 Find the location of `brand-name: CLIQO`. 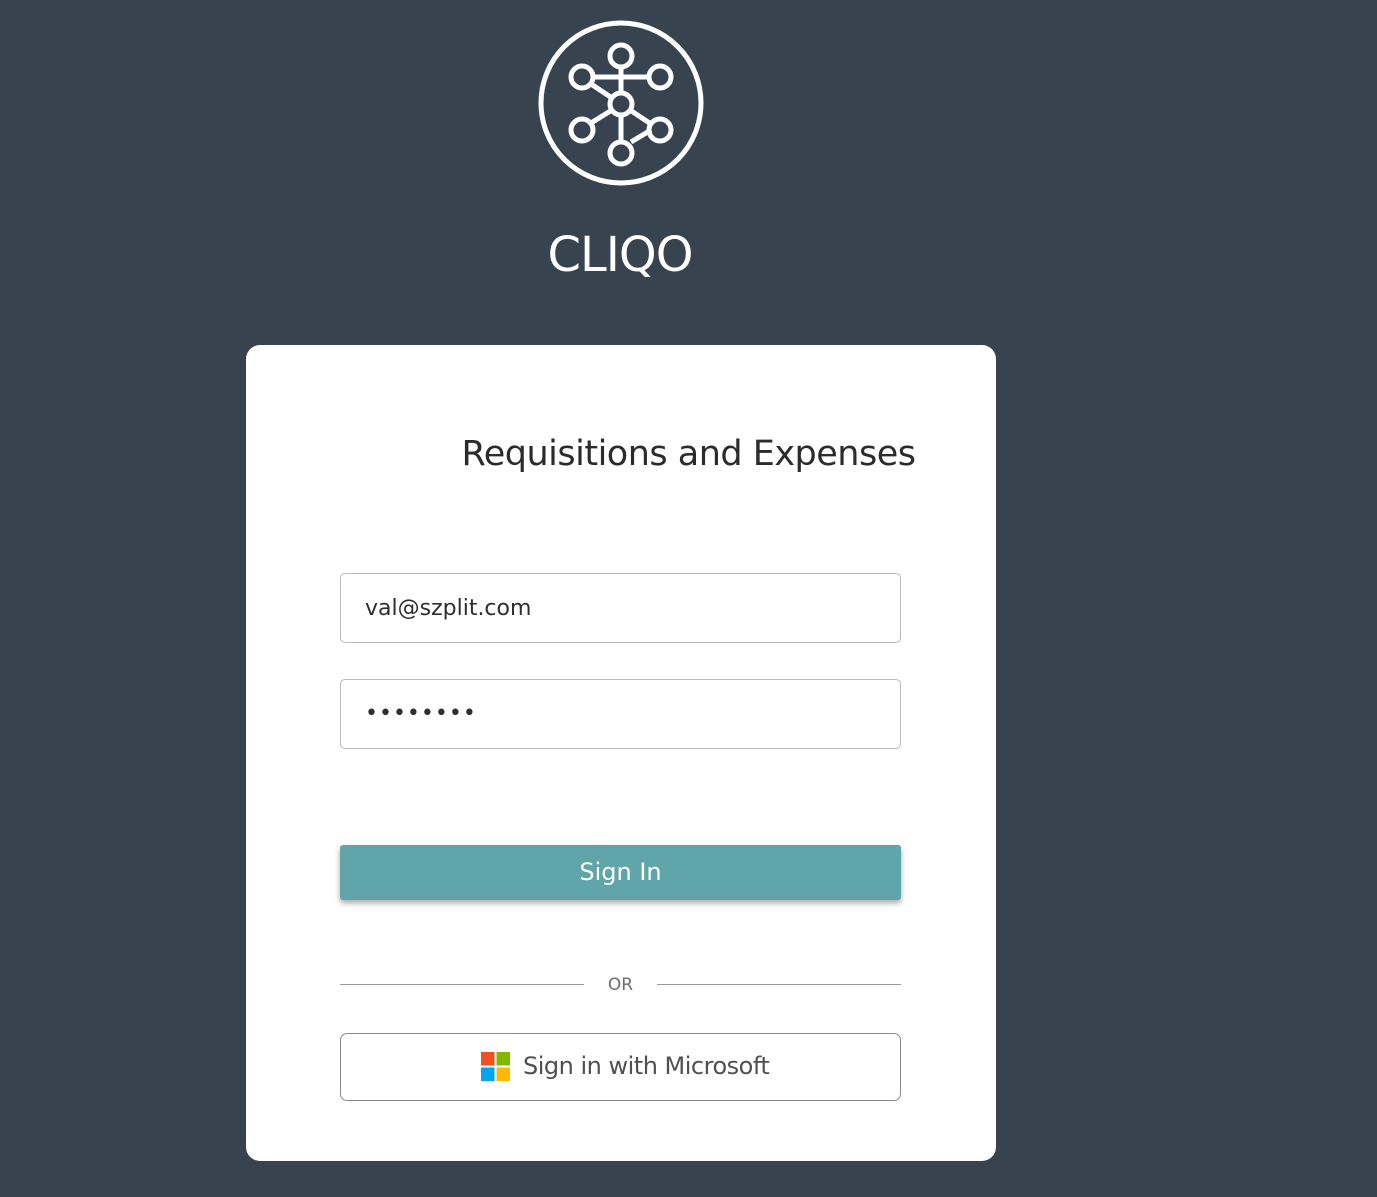

brand-name: CLIQO is located at coordinates (620, 255).